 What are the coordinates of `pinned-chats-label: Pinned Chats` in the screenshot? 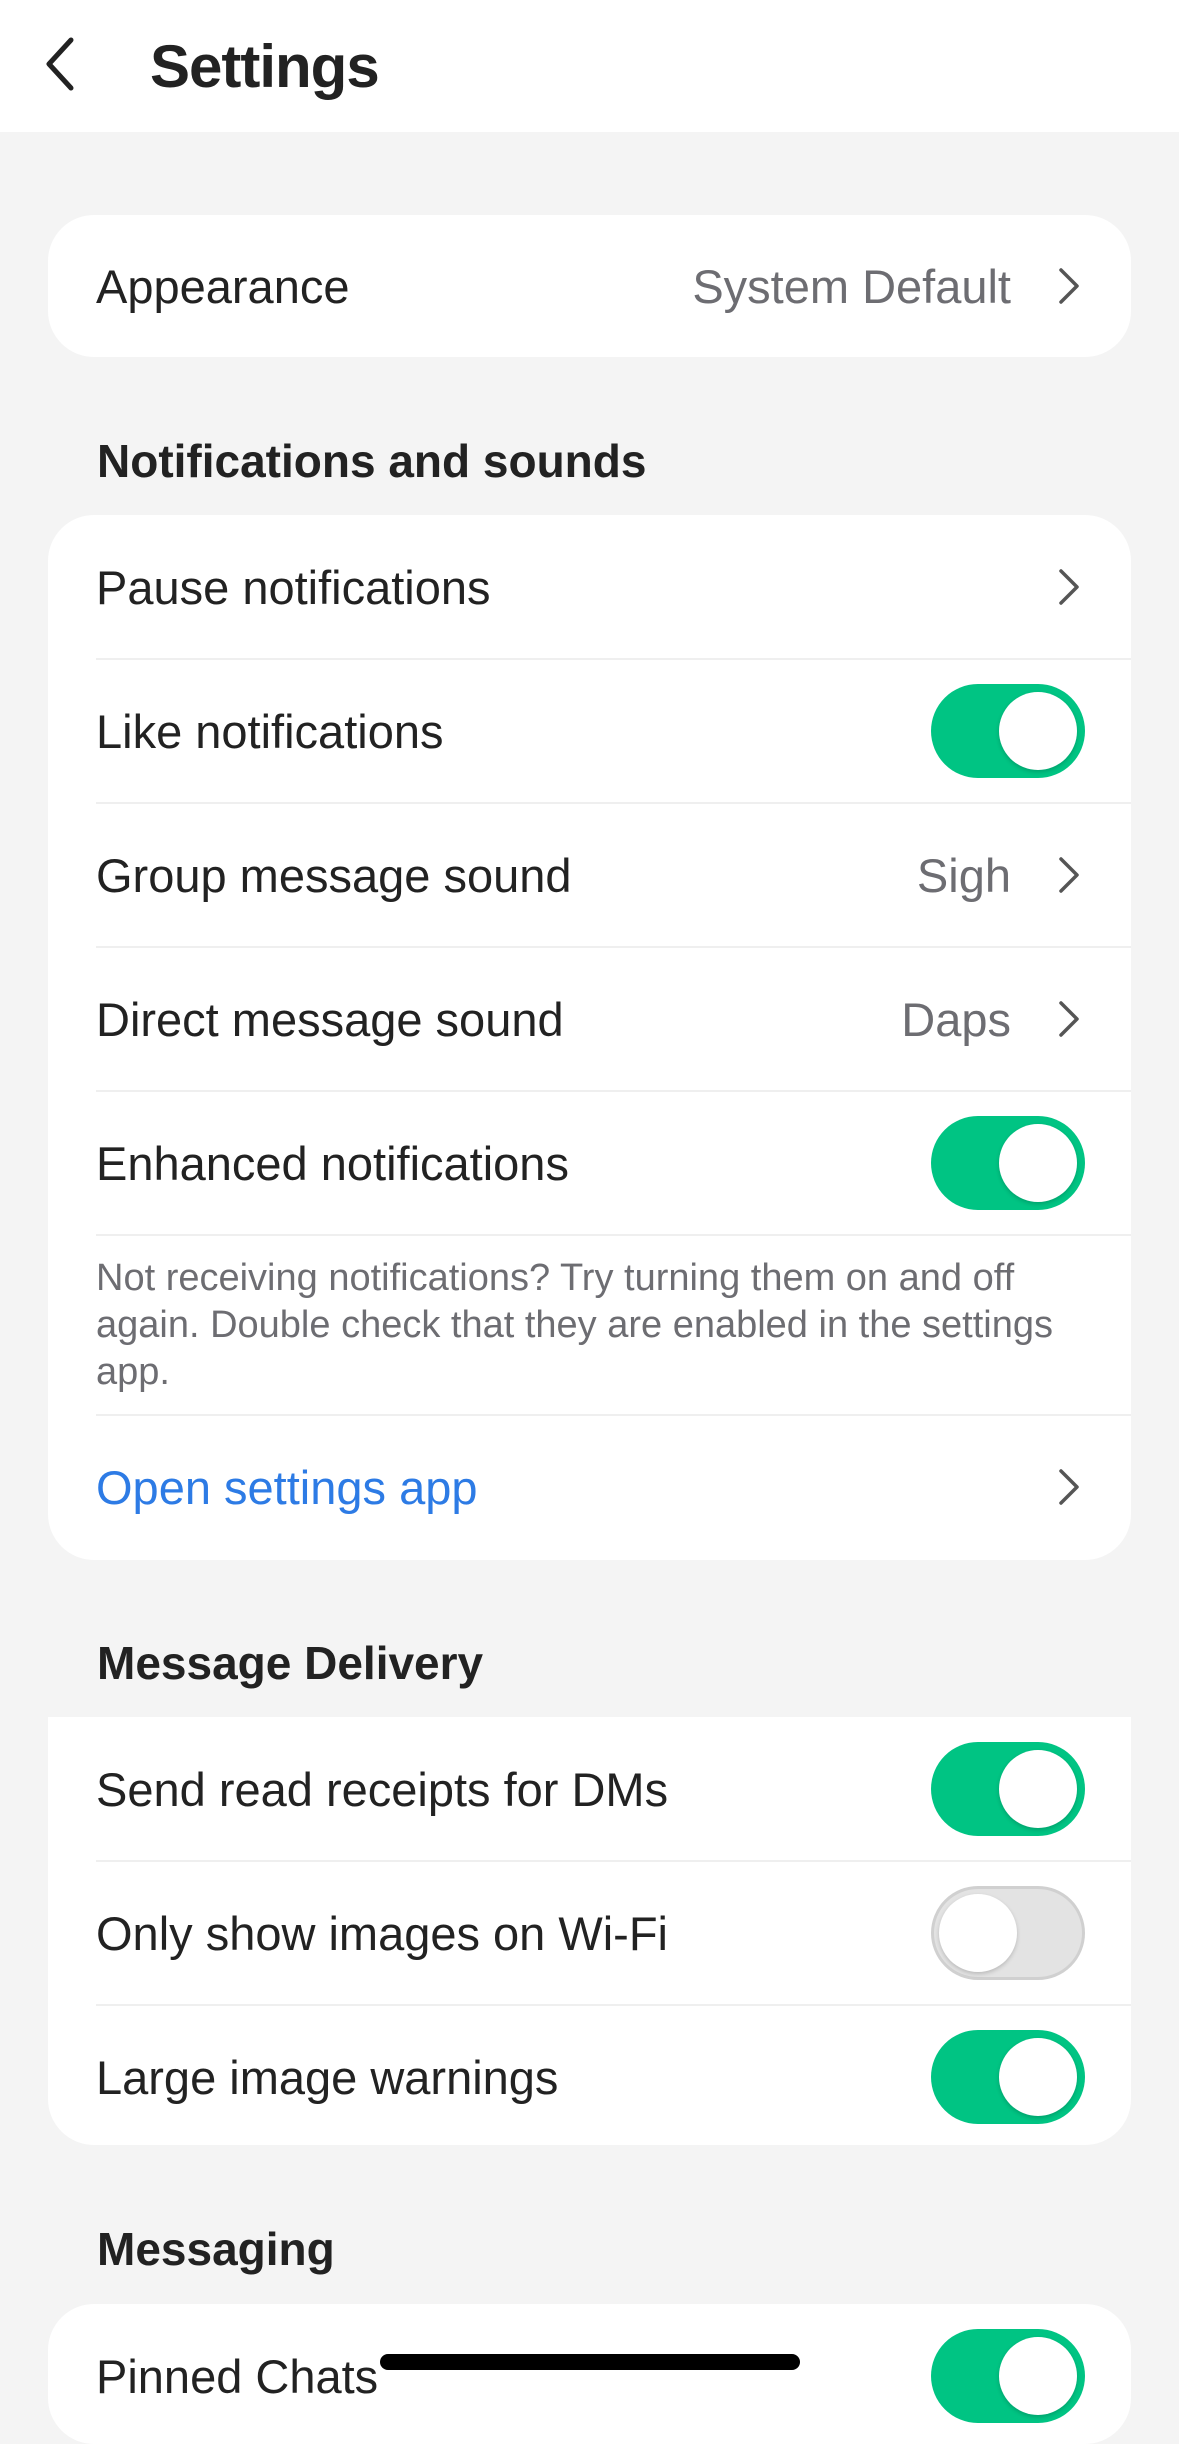 It's located at (237, 2376).